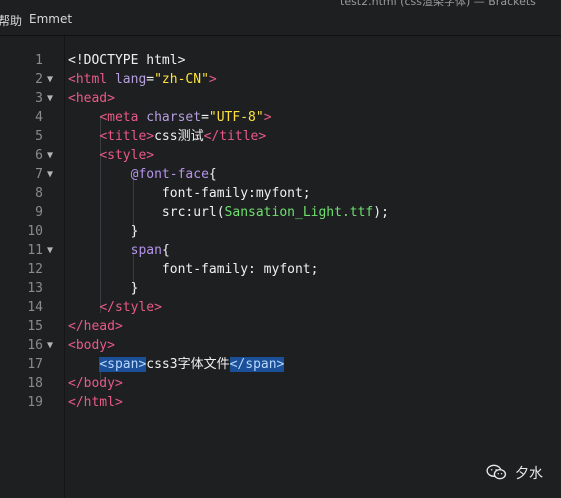 The width and height of the screenshot is (561, 498). I want to click on code-line: <body>, so click(91, 345).